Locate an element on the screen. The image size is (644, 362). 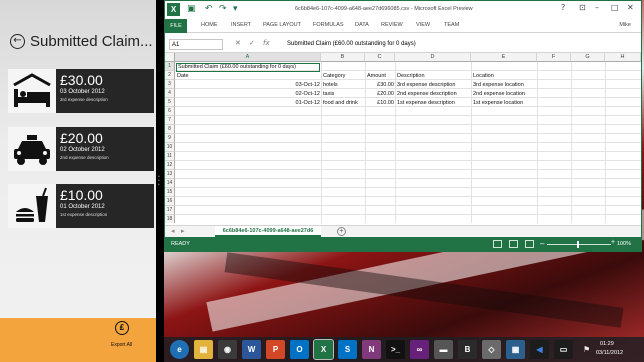
cell-b3: hotels is located at coordinates (330, 85).